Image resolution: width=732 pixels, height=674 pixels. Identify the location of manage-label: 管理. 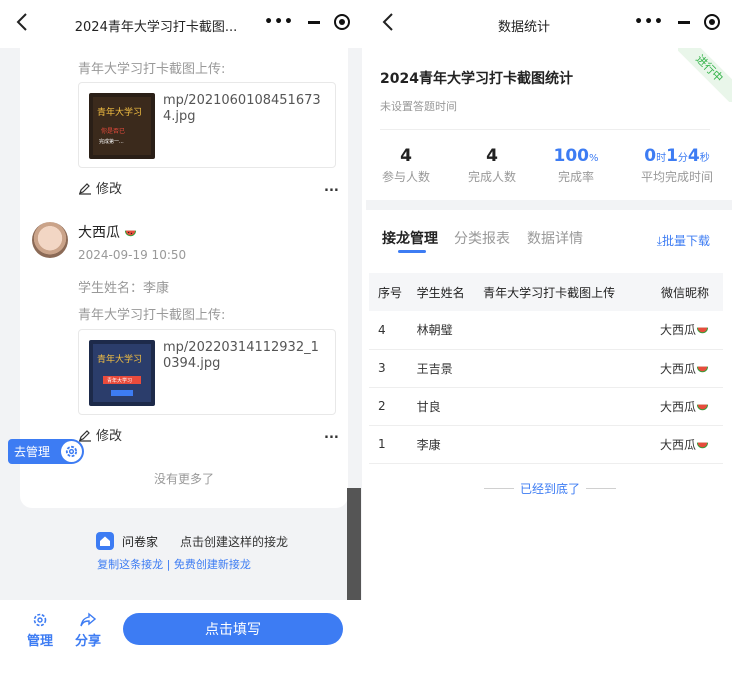
(39, 641).